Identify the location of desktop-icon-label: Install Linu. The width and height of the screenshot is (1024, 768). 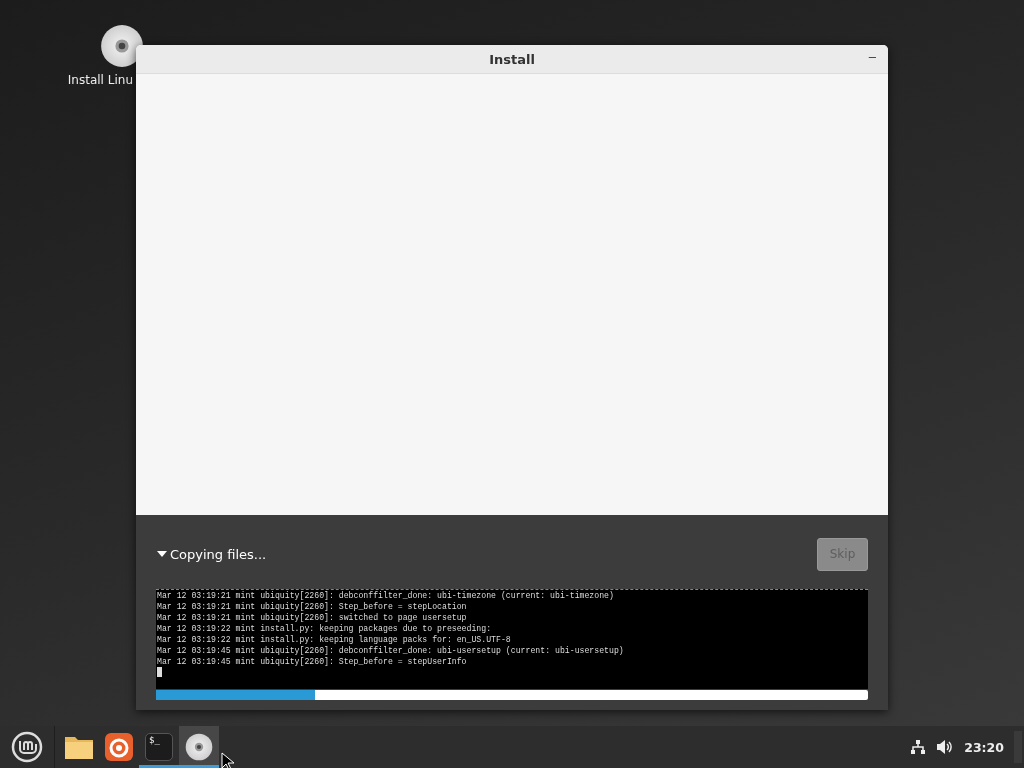
(100, 80).